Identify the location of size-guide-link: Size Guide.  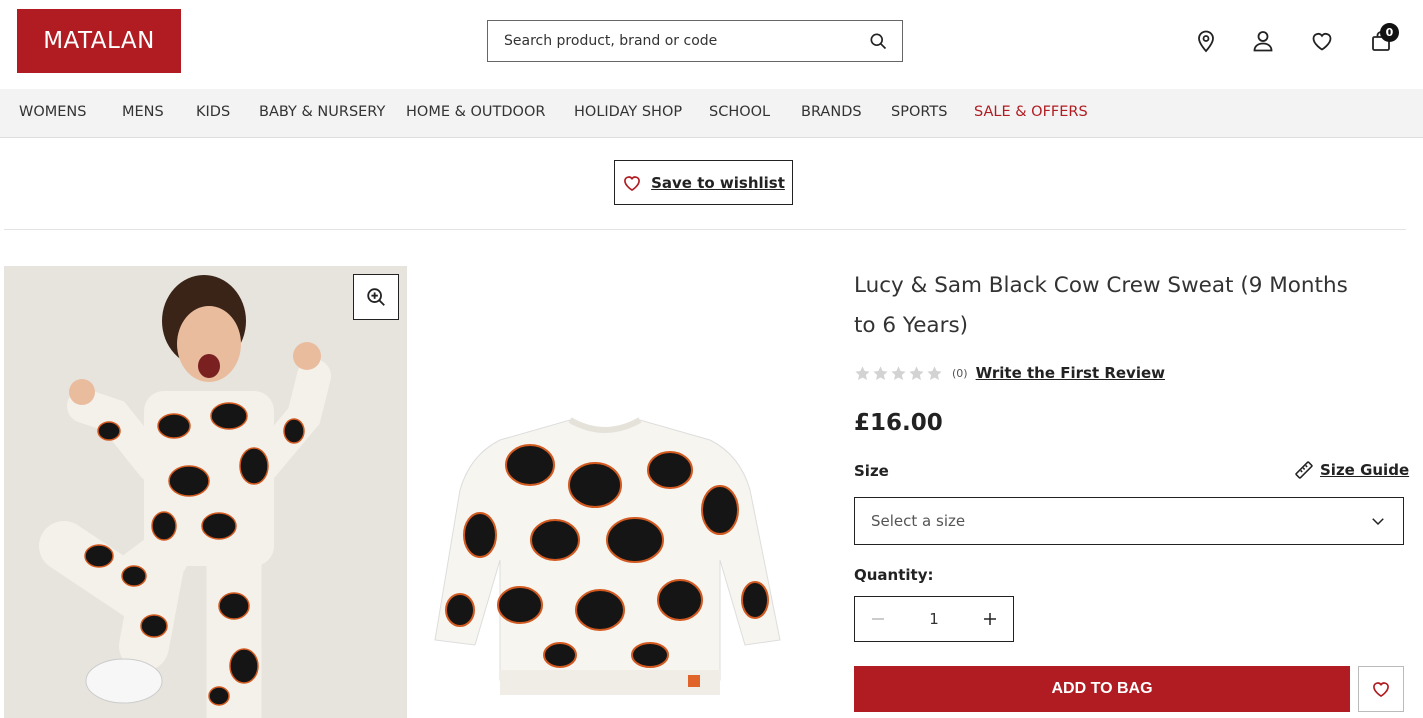
(1351, 470).